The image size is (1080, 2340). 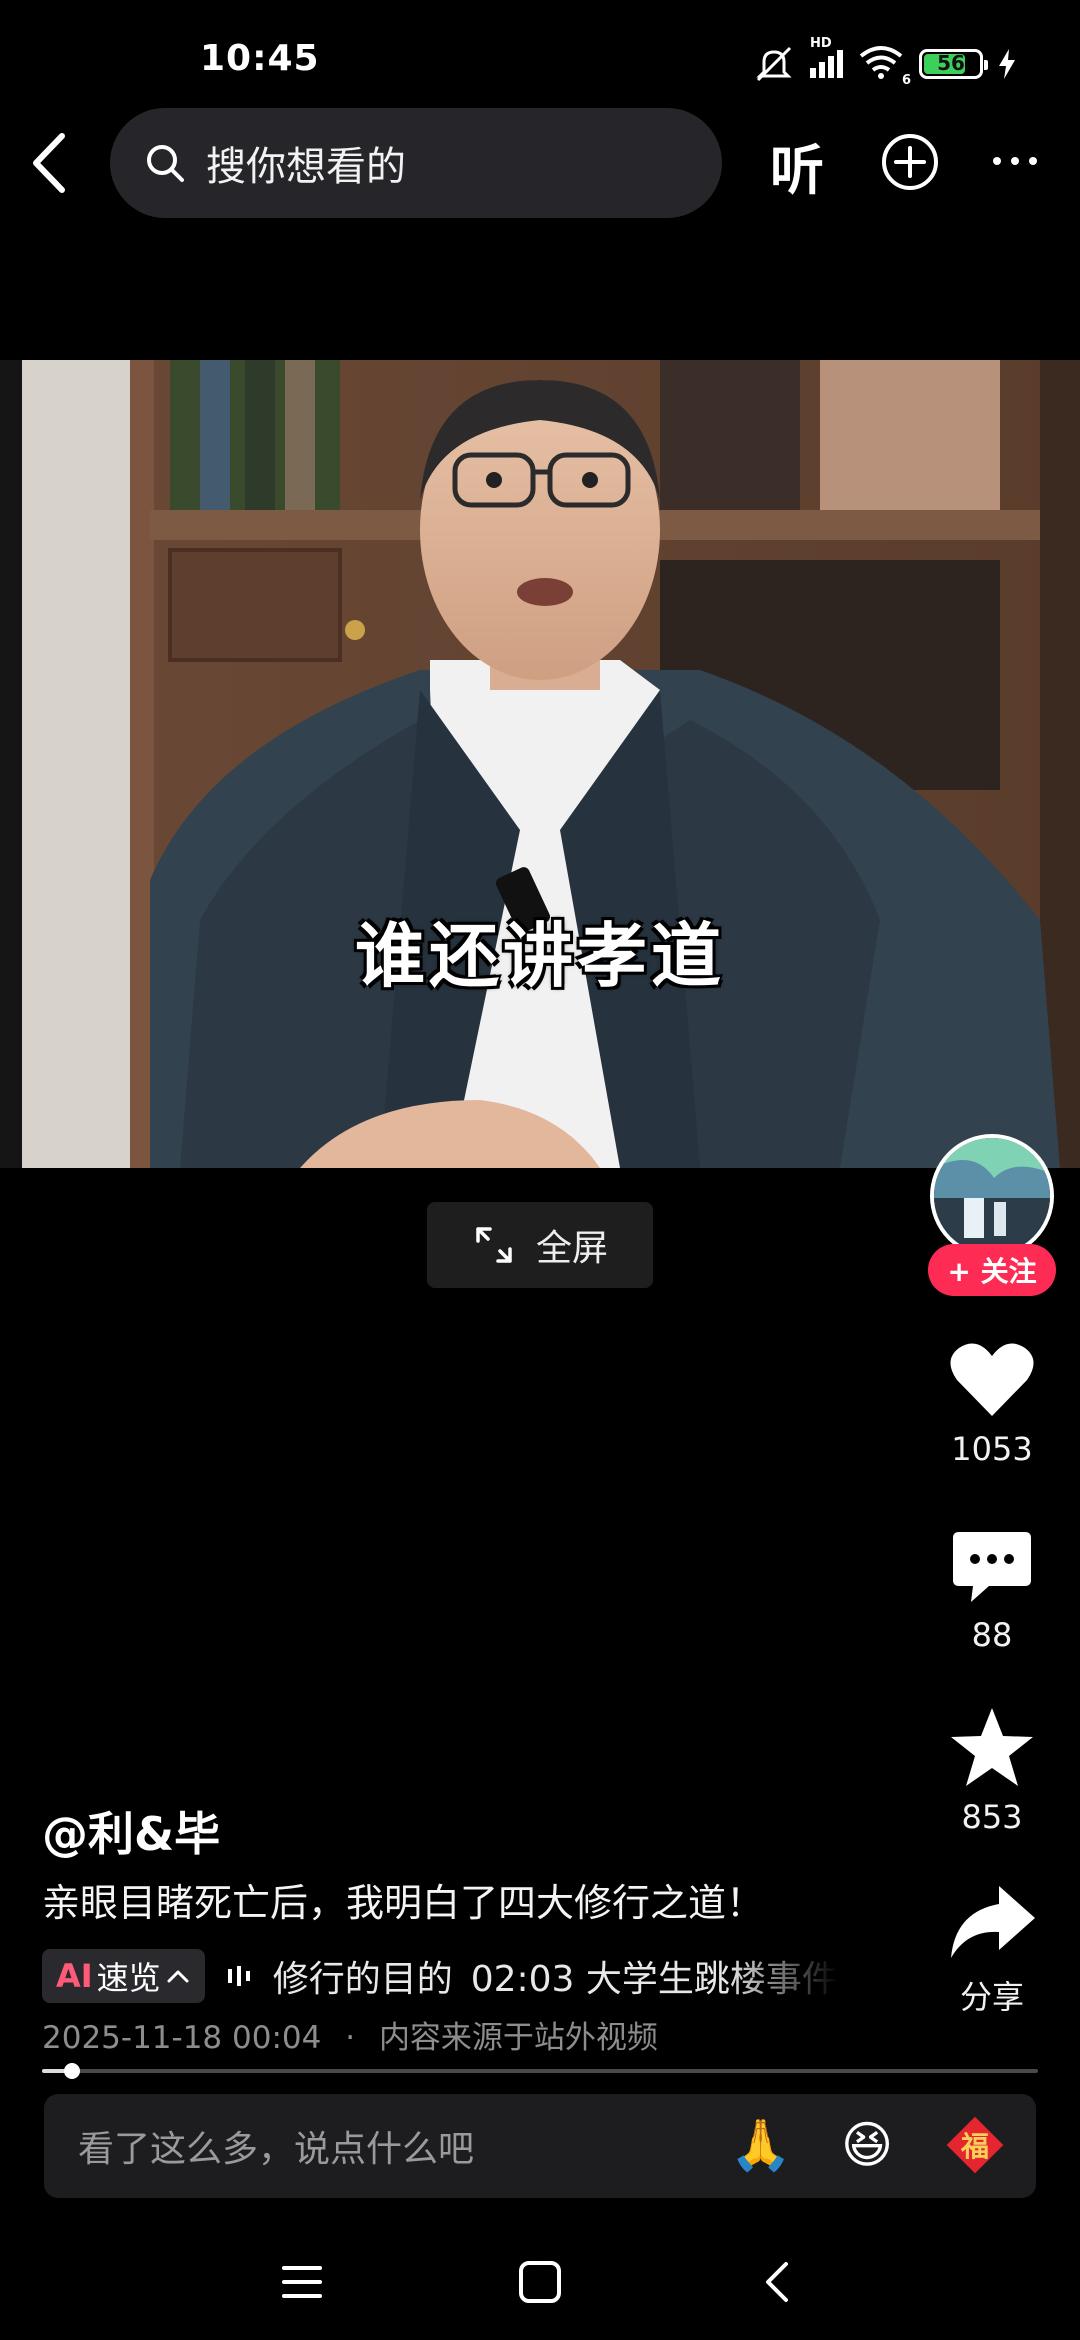 What do you see at coordinates (992, 1747) in the screenshot?
I see `star-icon` at bounding box center [992, 1747].